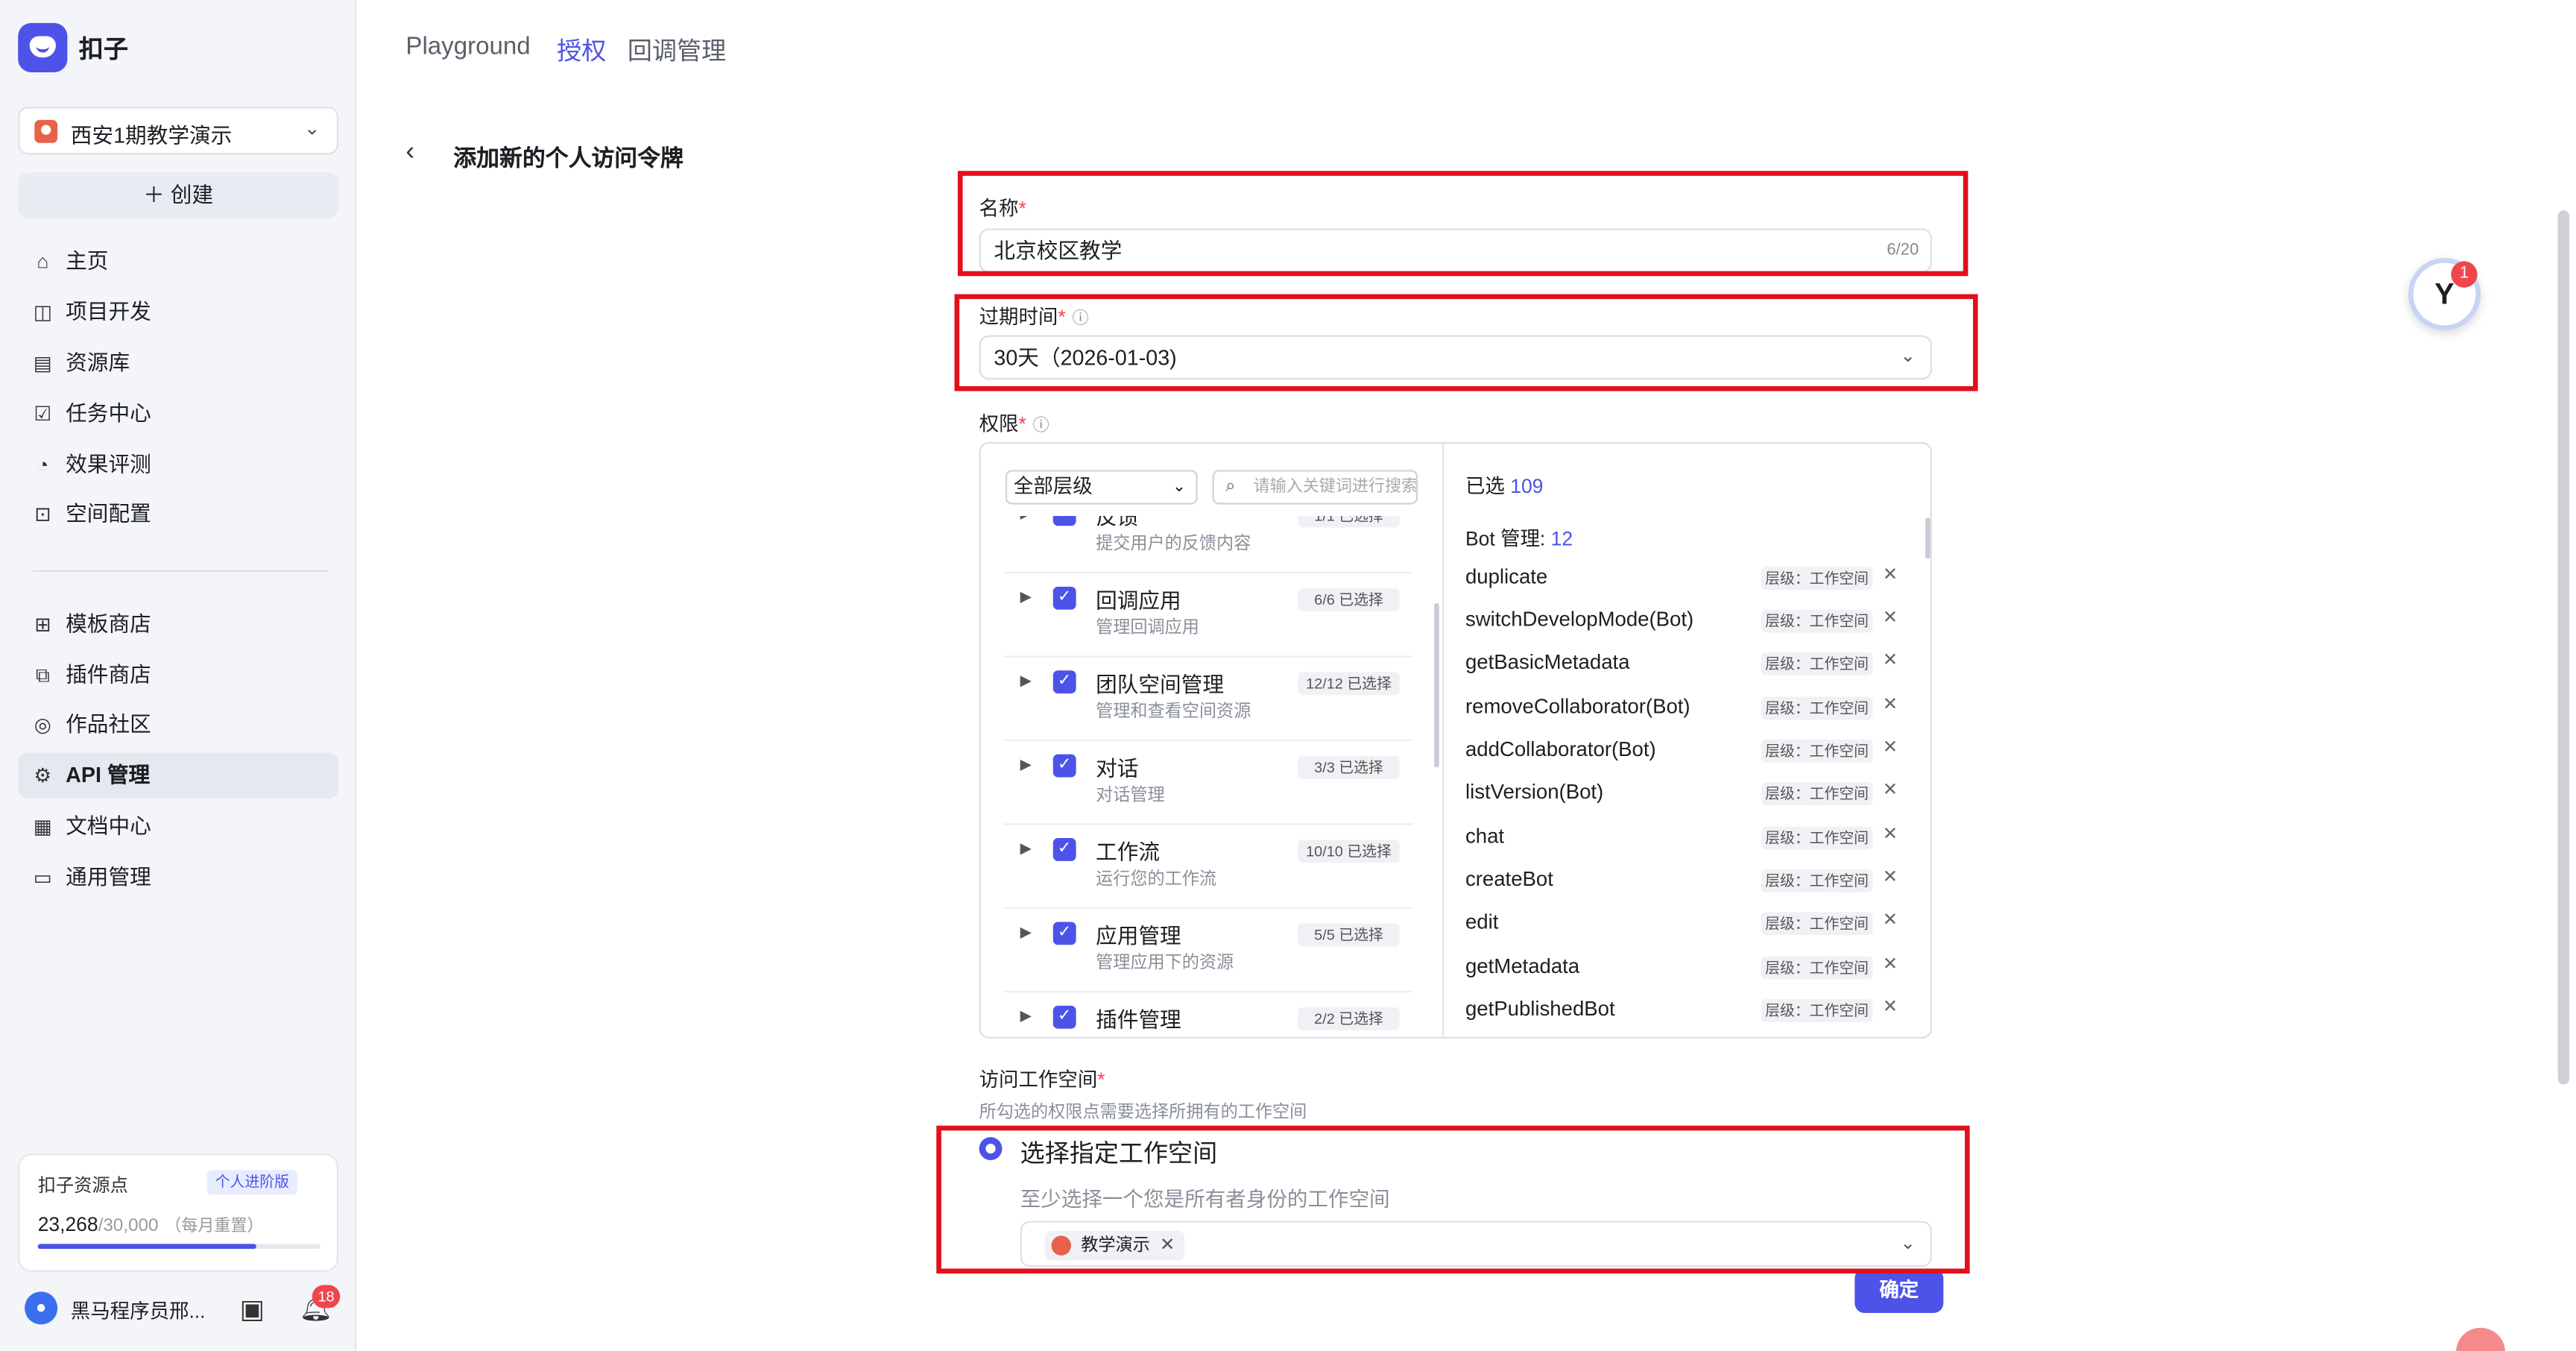 This screenshot has width=2576, height=1351. Describe the element at coordinates (108, 311) in the screenshot. I see `nav-label: 项目开发` at that location.